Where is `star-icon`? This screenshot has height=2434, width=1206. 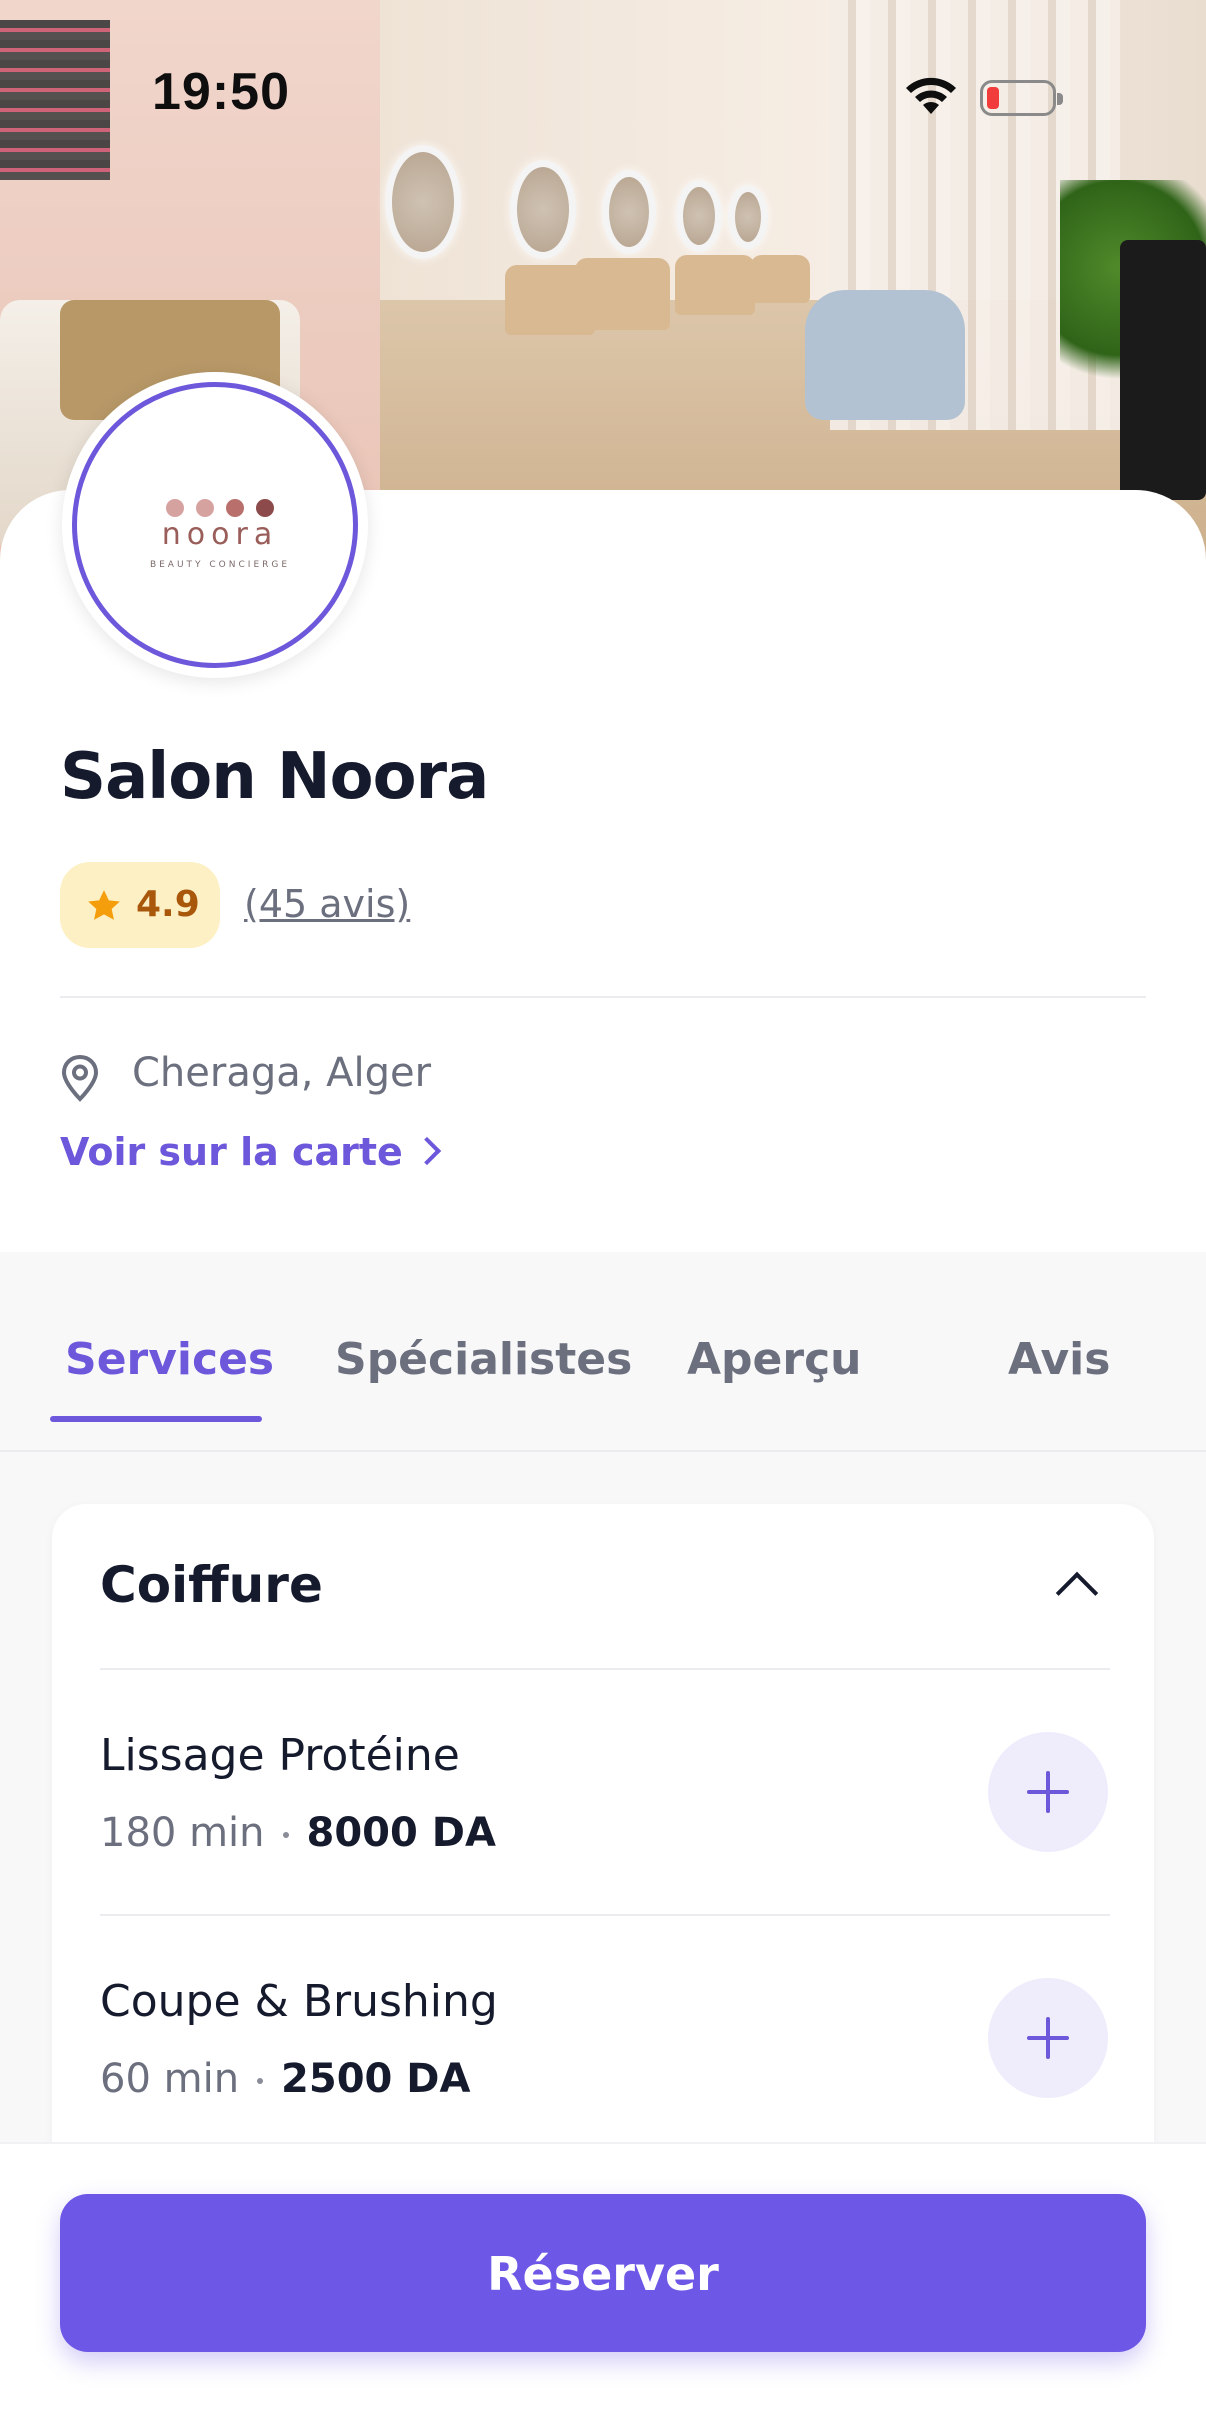
star-icon is located at coordinates (104, 905).